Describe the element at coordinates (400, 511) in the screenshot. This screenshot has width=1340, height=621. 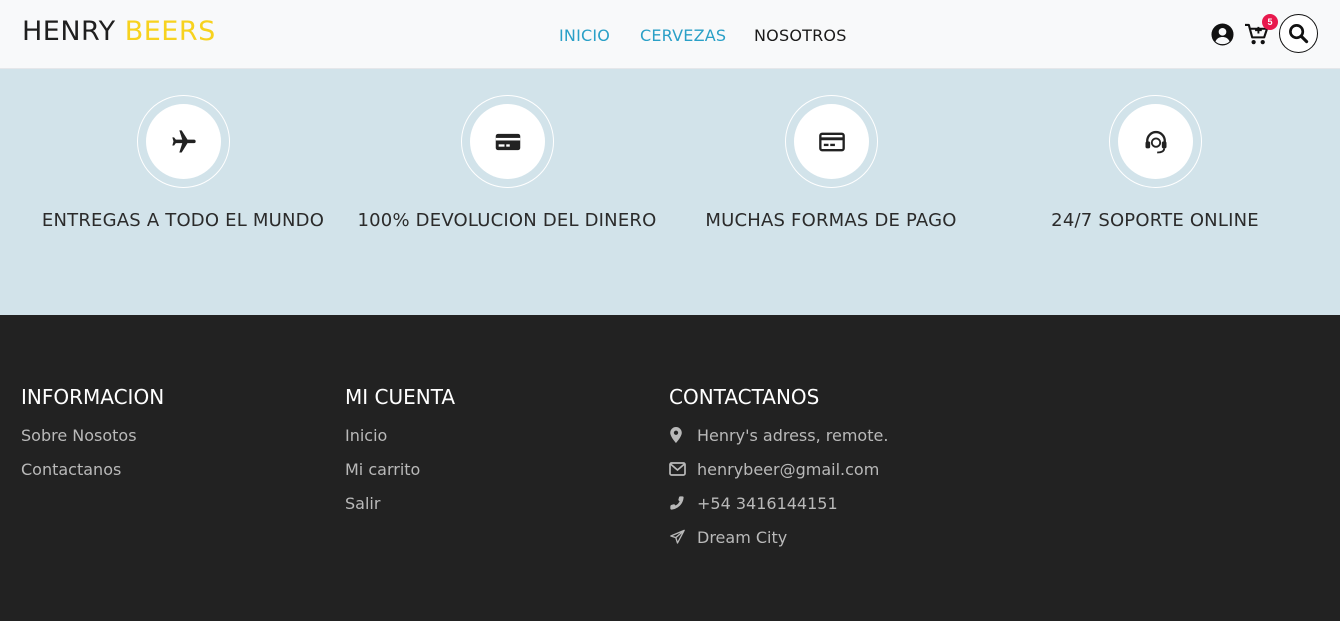
I see `footer-link-salir: Salir` at that location.